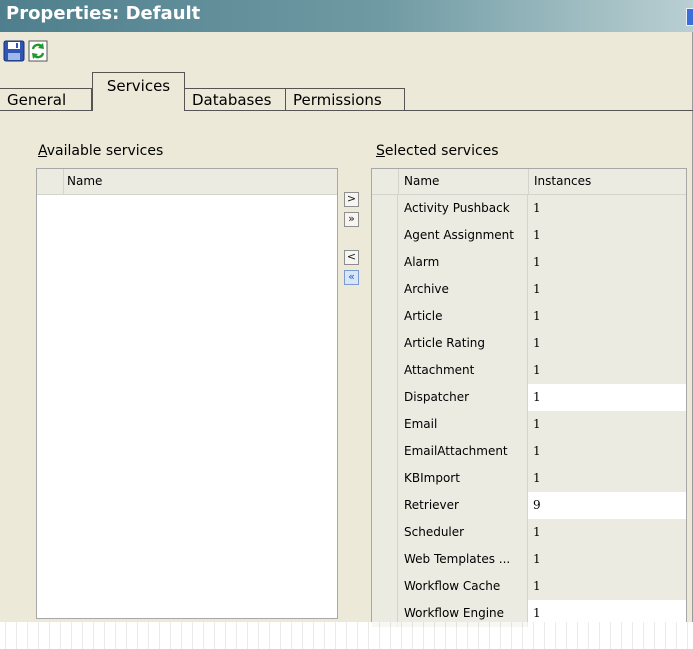 Image resolution: width=693 pixels, height=649 pixels. What do you see at coordinates (607, 505) in the screenshot?
I see `service-instances: 9` at bounding box center [607, 505].